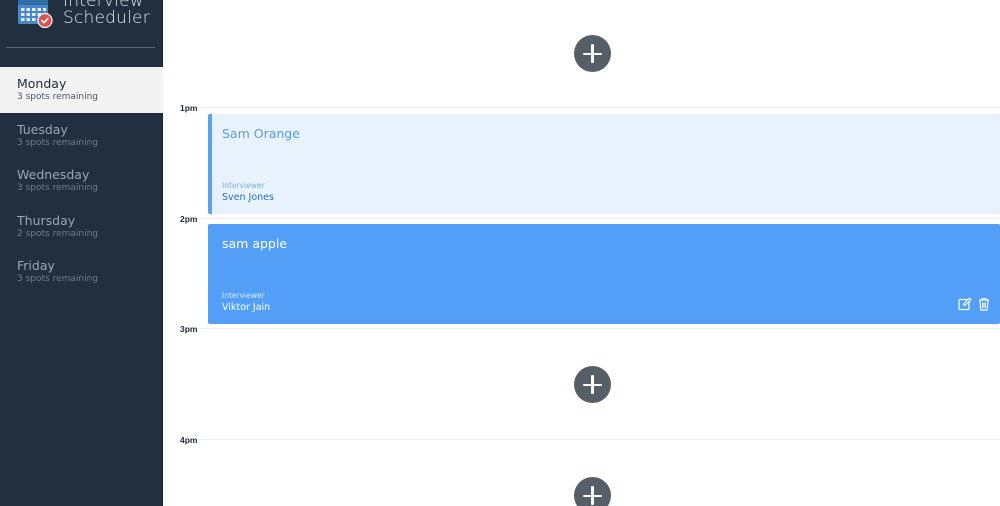 The image size is (1000, 506). I want to click on interviewer-name: Viktor Jain, so click(246, 307).